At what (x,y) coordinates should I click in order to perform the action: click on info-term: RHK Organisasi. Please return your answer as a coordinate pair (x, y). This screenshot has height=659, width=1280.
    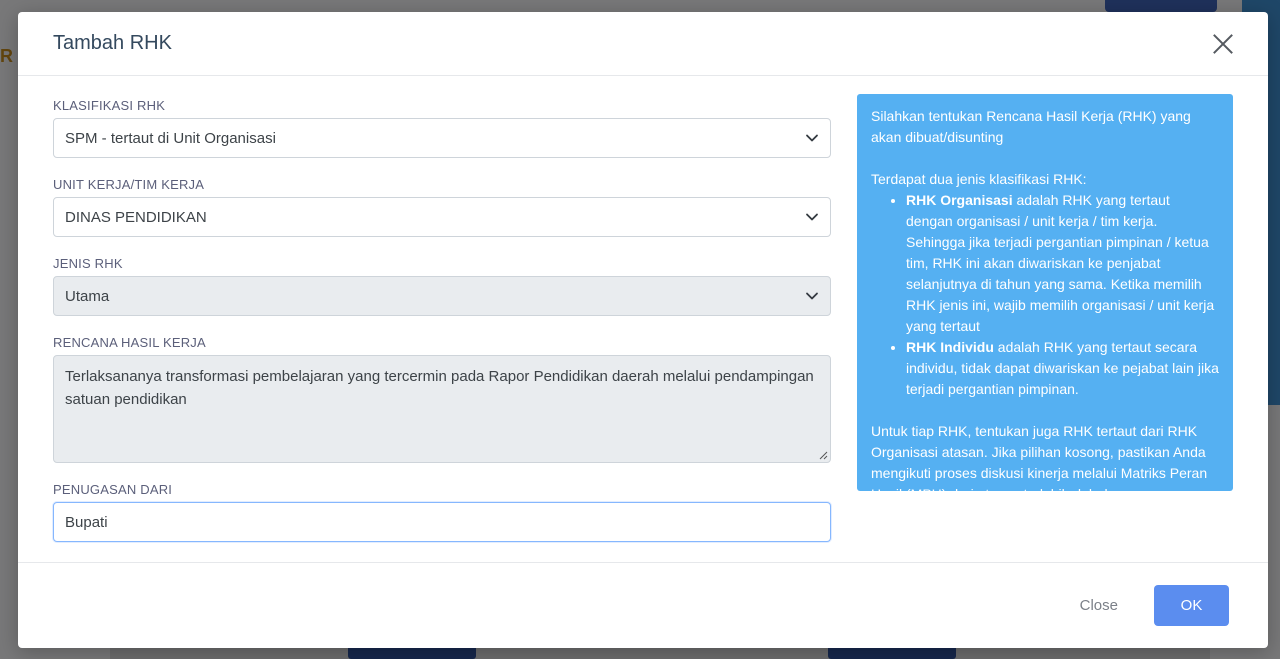
    Looking at the image, I should click on (959, 200).